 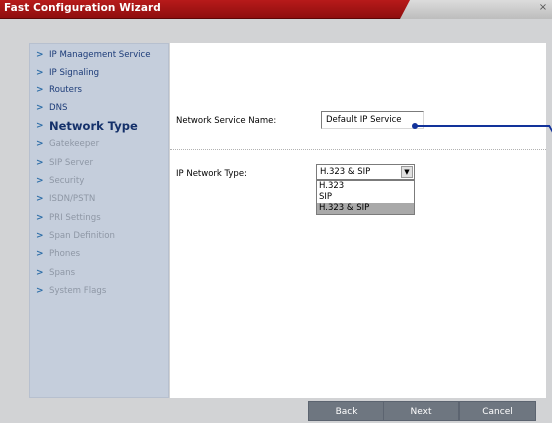 What do you see at coordinates (65, 254) in the screenshot?
I see `sidebar-item-label: Phones` at bounding box center [65, 254].